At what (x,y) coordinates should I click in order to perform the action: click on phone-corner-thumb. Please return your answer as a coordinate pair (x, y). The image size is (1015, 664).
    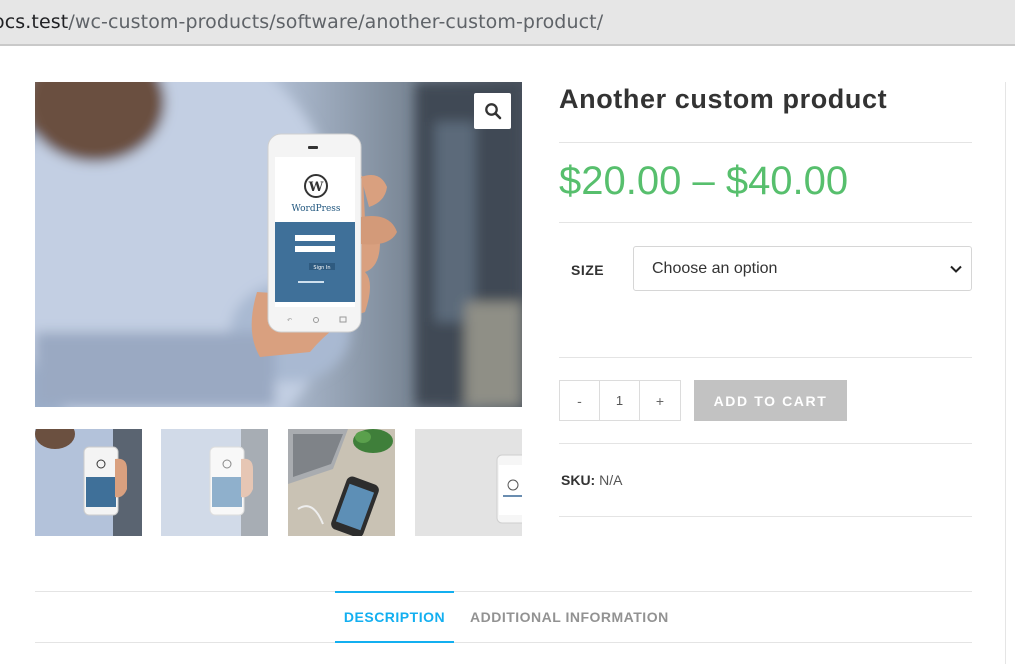
    Looking at the image, I should click on (468, 482).